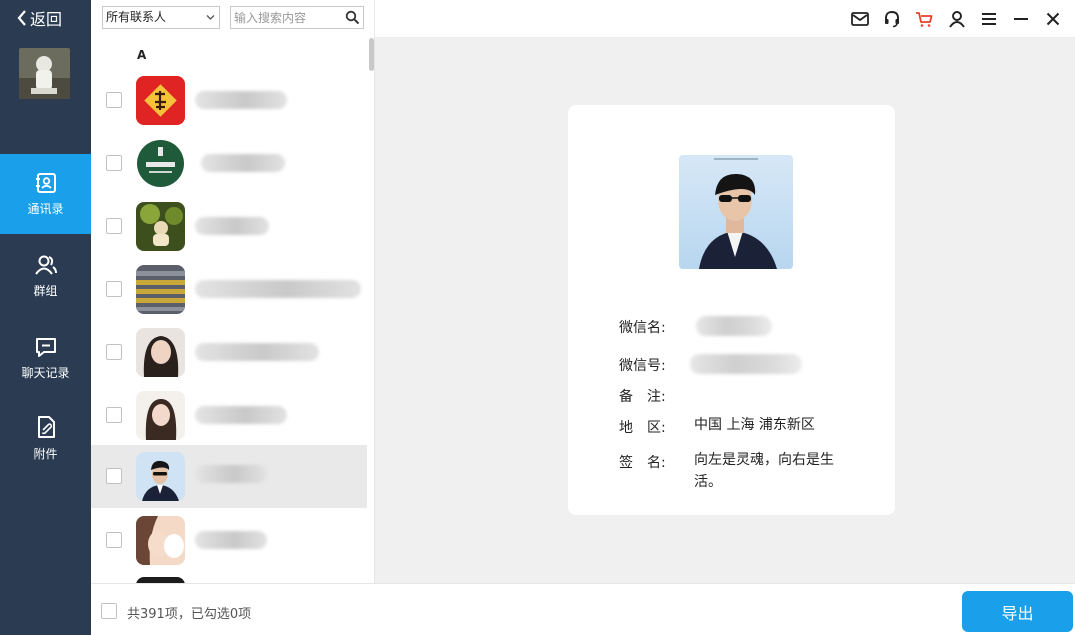 The width and height of the screenshot is (1075, 635). I want to click on contact-row-selected, so click(229, 476).